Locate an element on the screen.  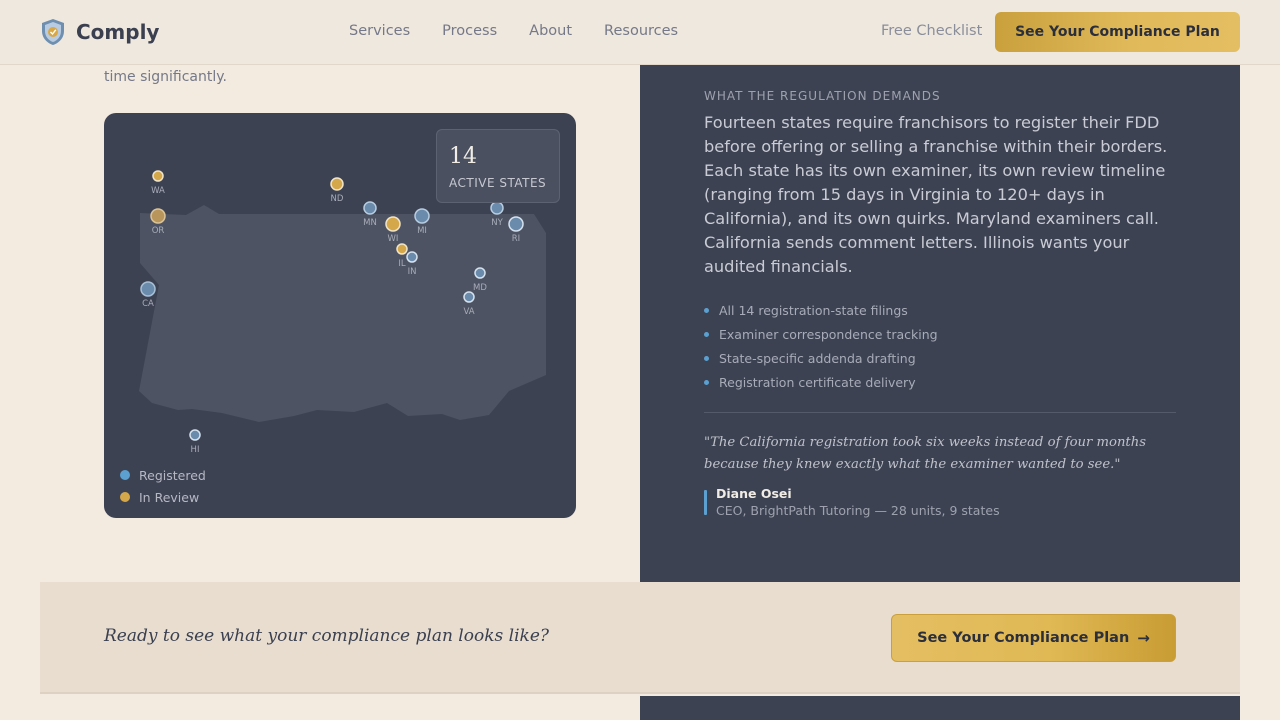
legend-item-in-review: In Review is located at coordinates (163, 497).